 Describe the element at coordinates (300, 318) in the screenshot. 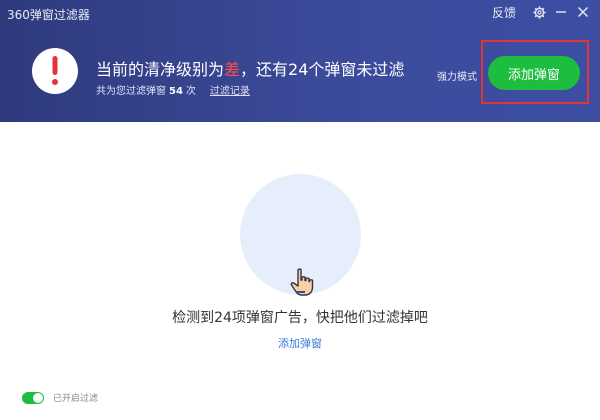

I see `detection-message: 检测到24项弹窗广告，快把他们过滤掉吧` at that location.